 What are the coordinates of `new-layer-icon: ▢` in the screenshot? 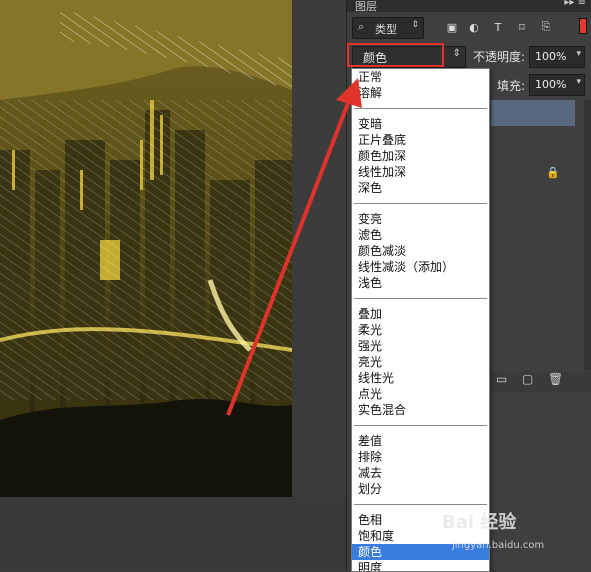 It's located at (527, 379).